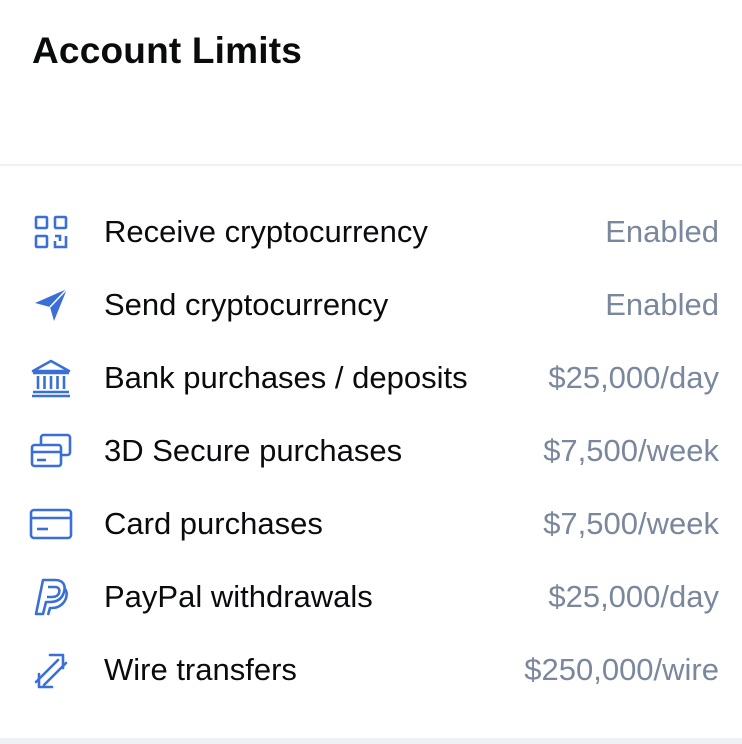 Image resolution: width=742 pixels, height=744 pixels. I want to click on limit-row-card-purchases: Card purchases $7,500/week, so click(371, 524).